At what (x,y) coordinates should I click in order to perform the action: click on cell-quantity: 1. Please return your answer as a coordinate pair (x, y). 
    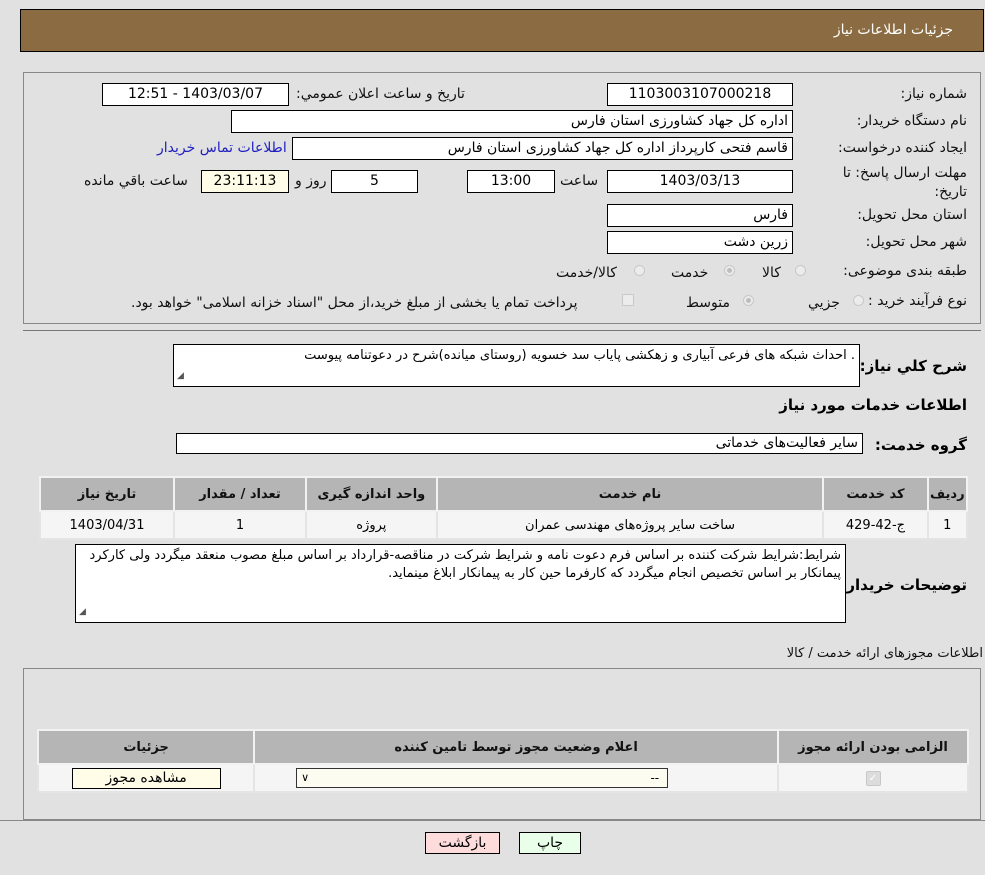
    Looking at the image, I should click on (240, 525).